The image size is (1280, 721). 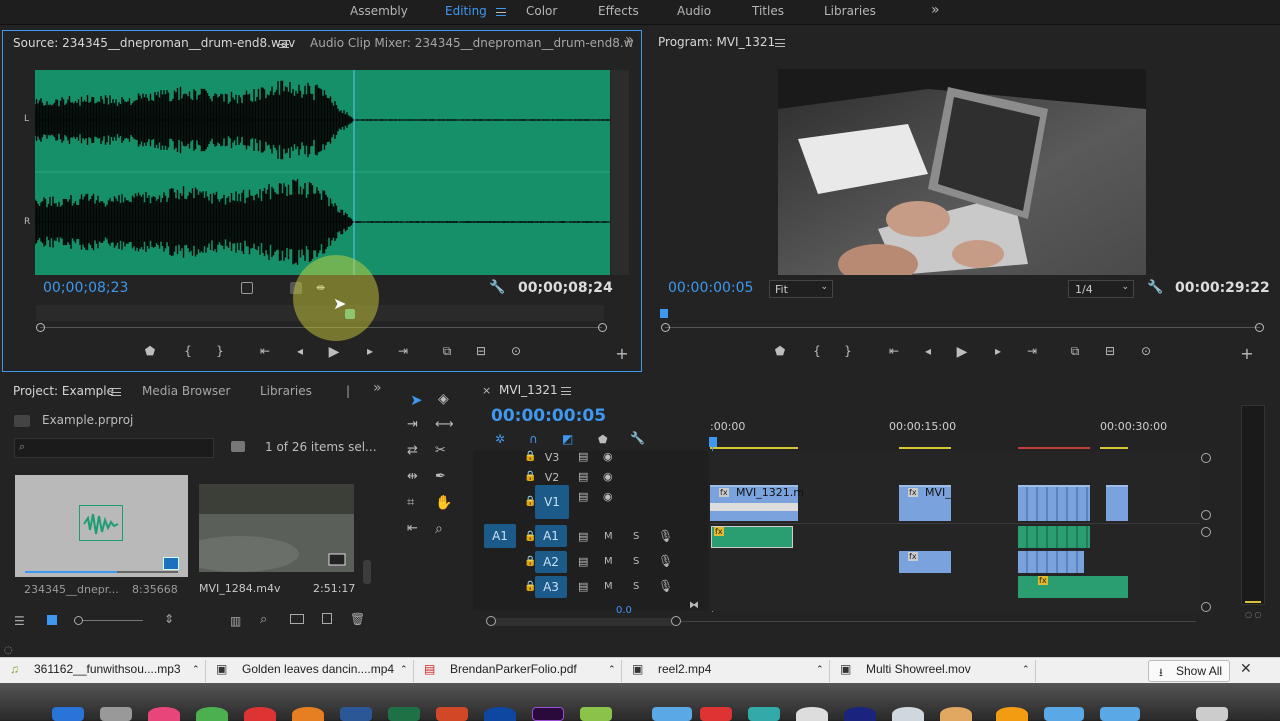 I want to click on workspace-tab-color: Color, so click(x=541, y=11).